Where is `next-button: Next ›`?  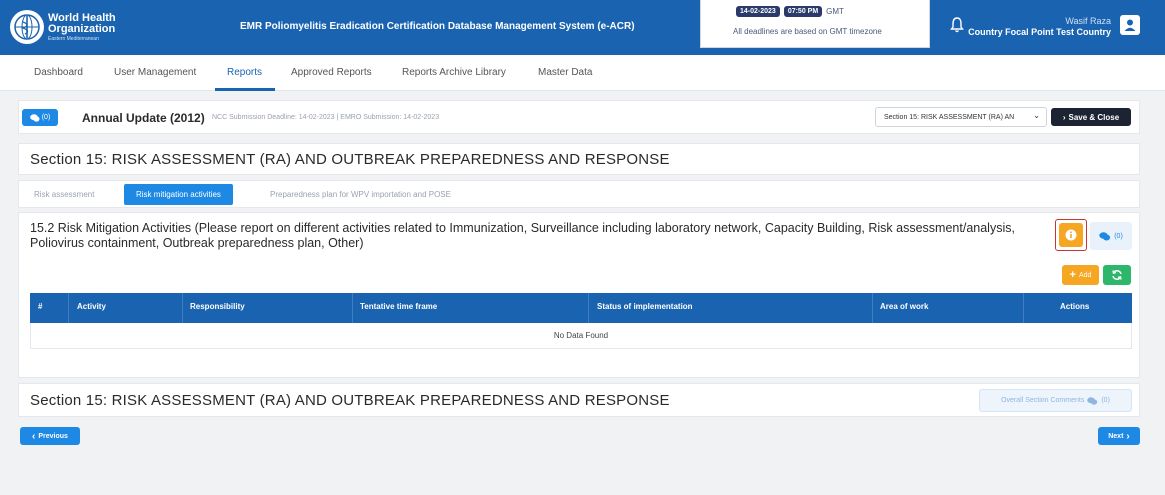
next-button: Next › is located at coordinates (1119, 436).